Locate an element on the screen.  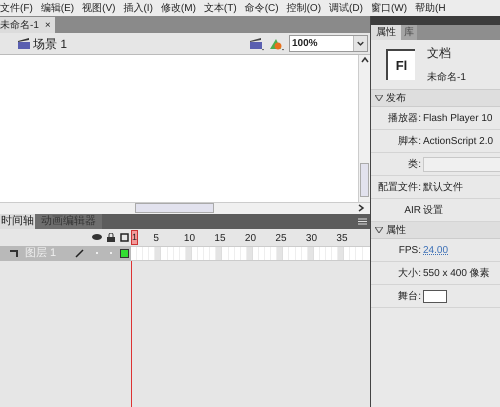
property-value: 550 x 400 像素 is located at coordinates (456, 273).